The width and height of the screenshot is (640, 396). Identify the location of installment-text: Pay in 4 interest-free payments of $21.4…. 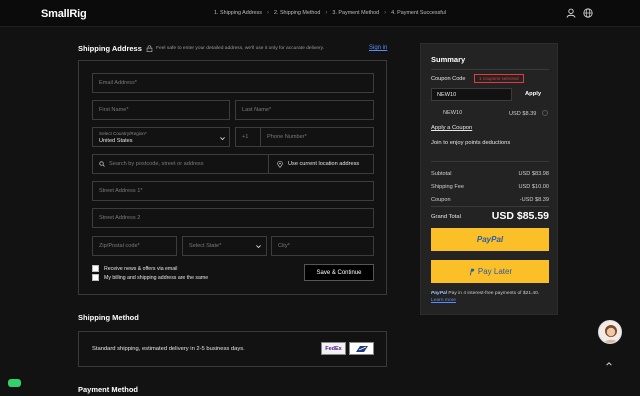
(494, 293).